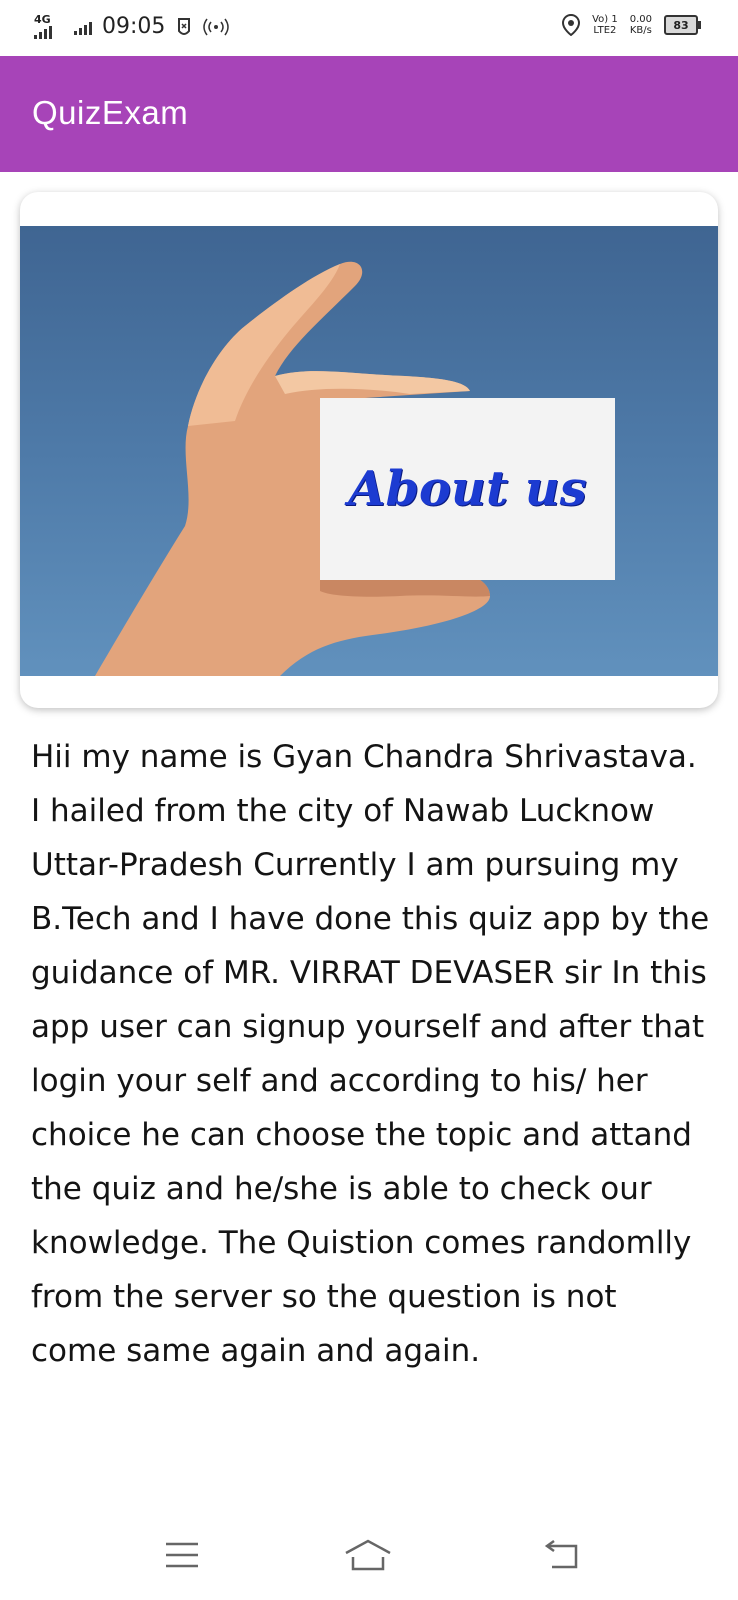 This screenshot has width=738, height=1600. I want to click on location-icon, so click(571, 25).